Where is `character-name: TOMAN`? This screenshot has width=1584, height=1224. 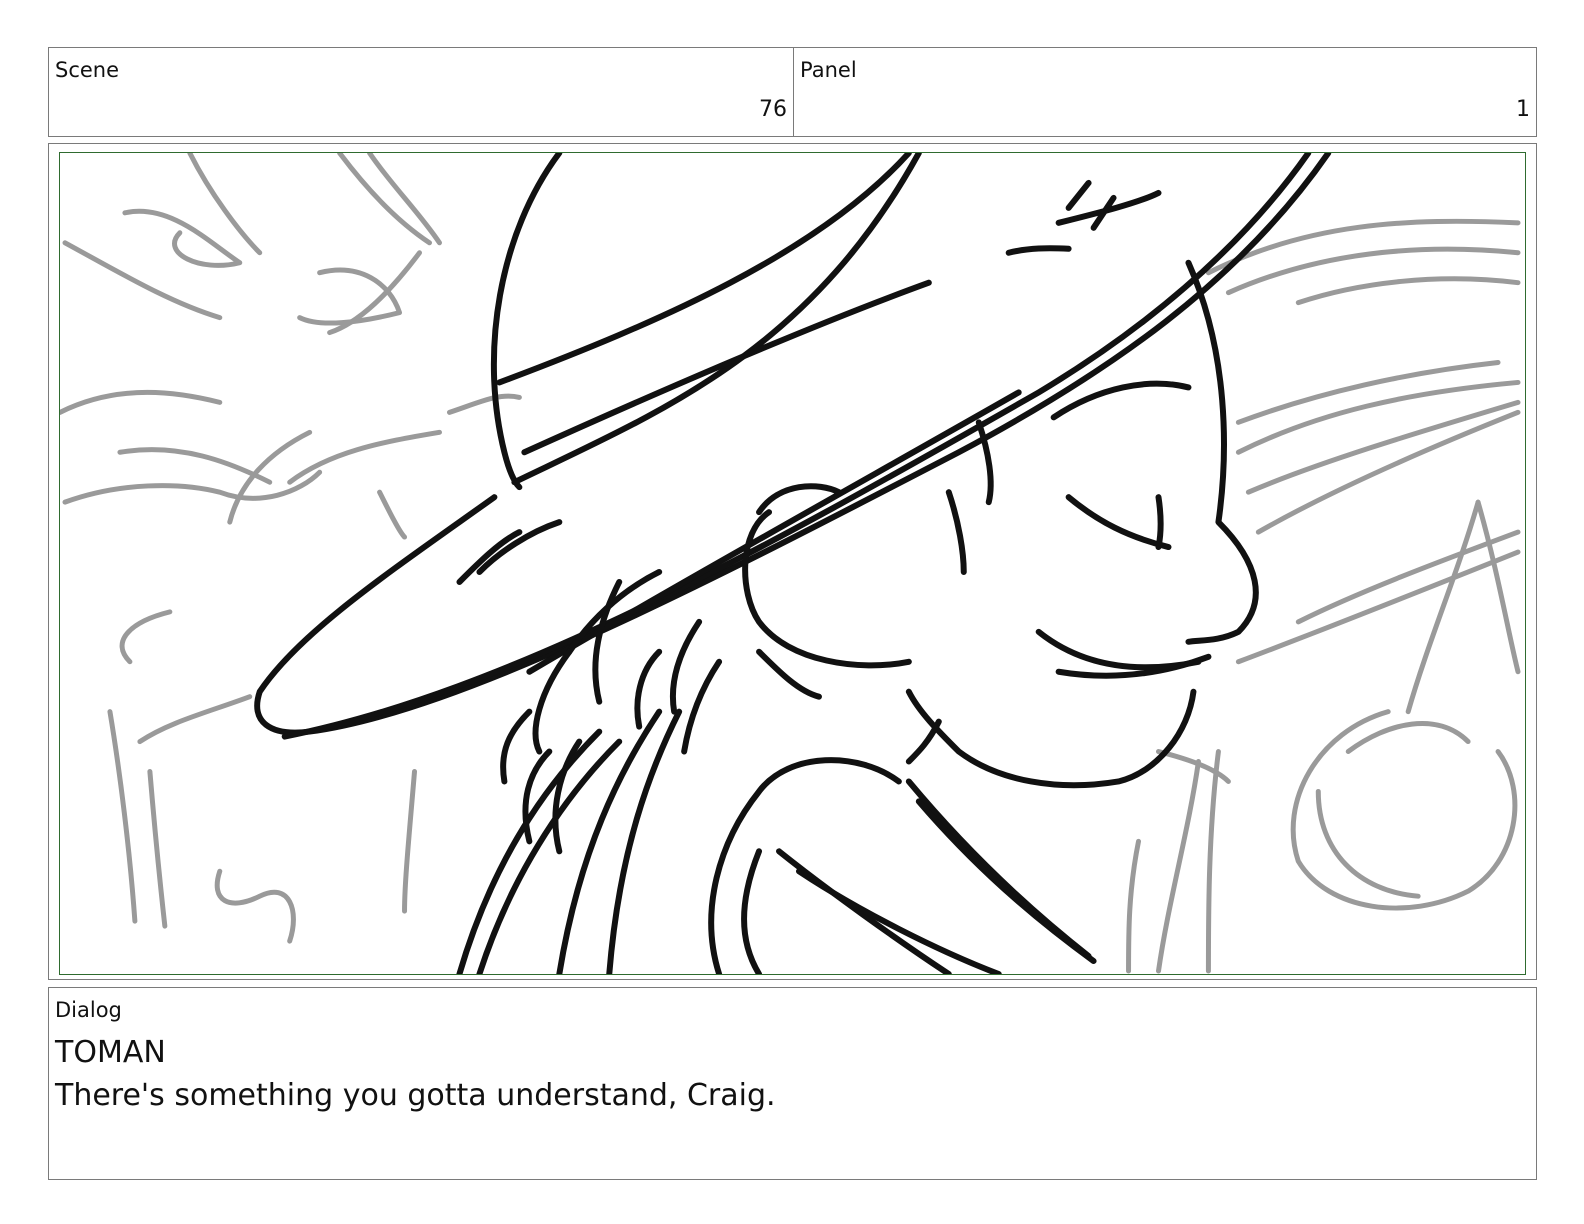 character-name: TOMAN is located at coordinates (110, 1052).